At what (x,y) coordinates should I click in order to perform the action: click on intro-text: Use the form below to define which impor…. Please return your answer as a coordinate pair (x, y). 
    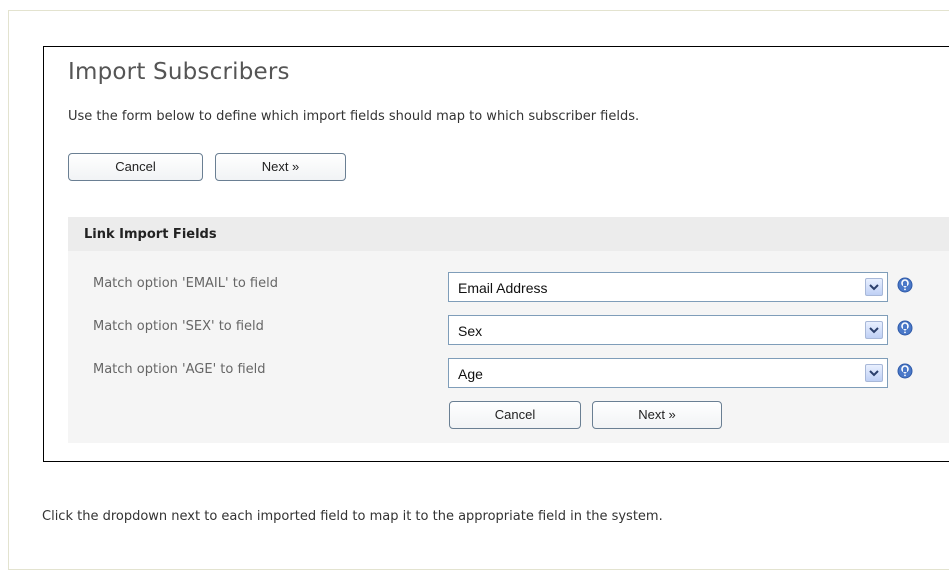
    Looking at the image, I should click on (354, 116).